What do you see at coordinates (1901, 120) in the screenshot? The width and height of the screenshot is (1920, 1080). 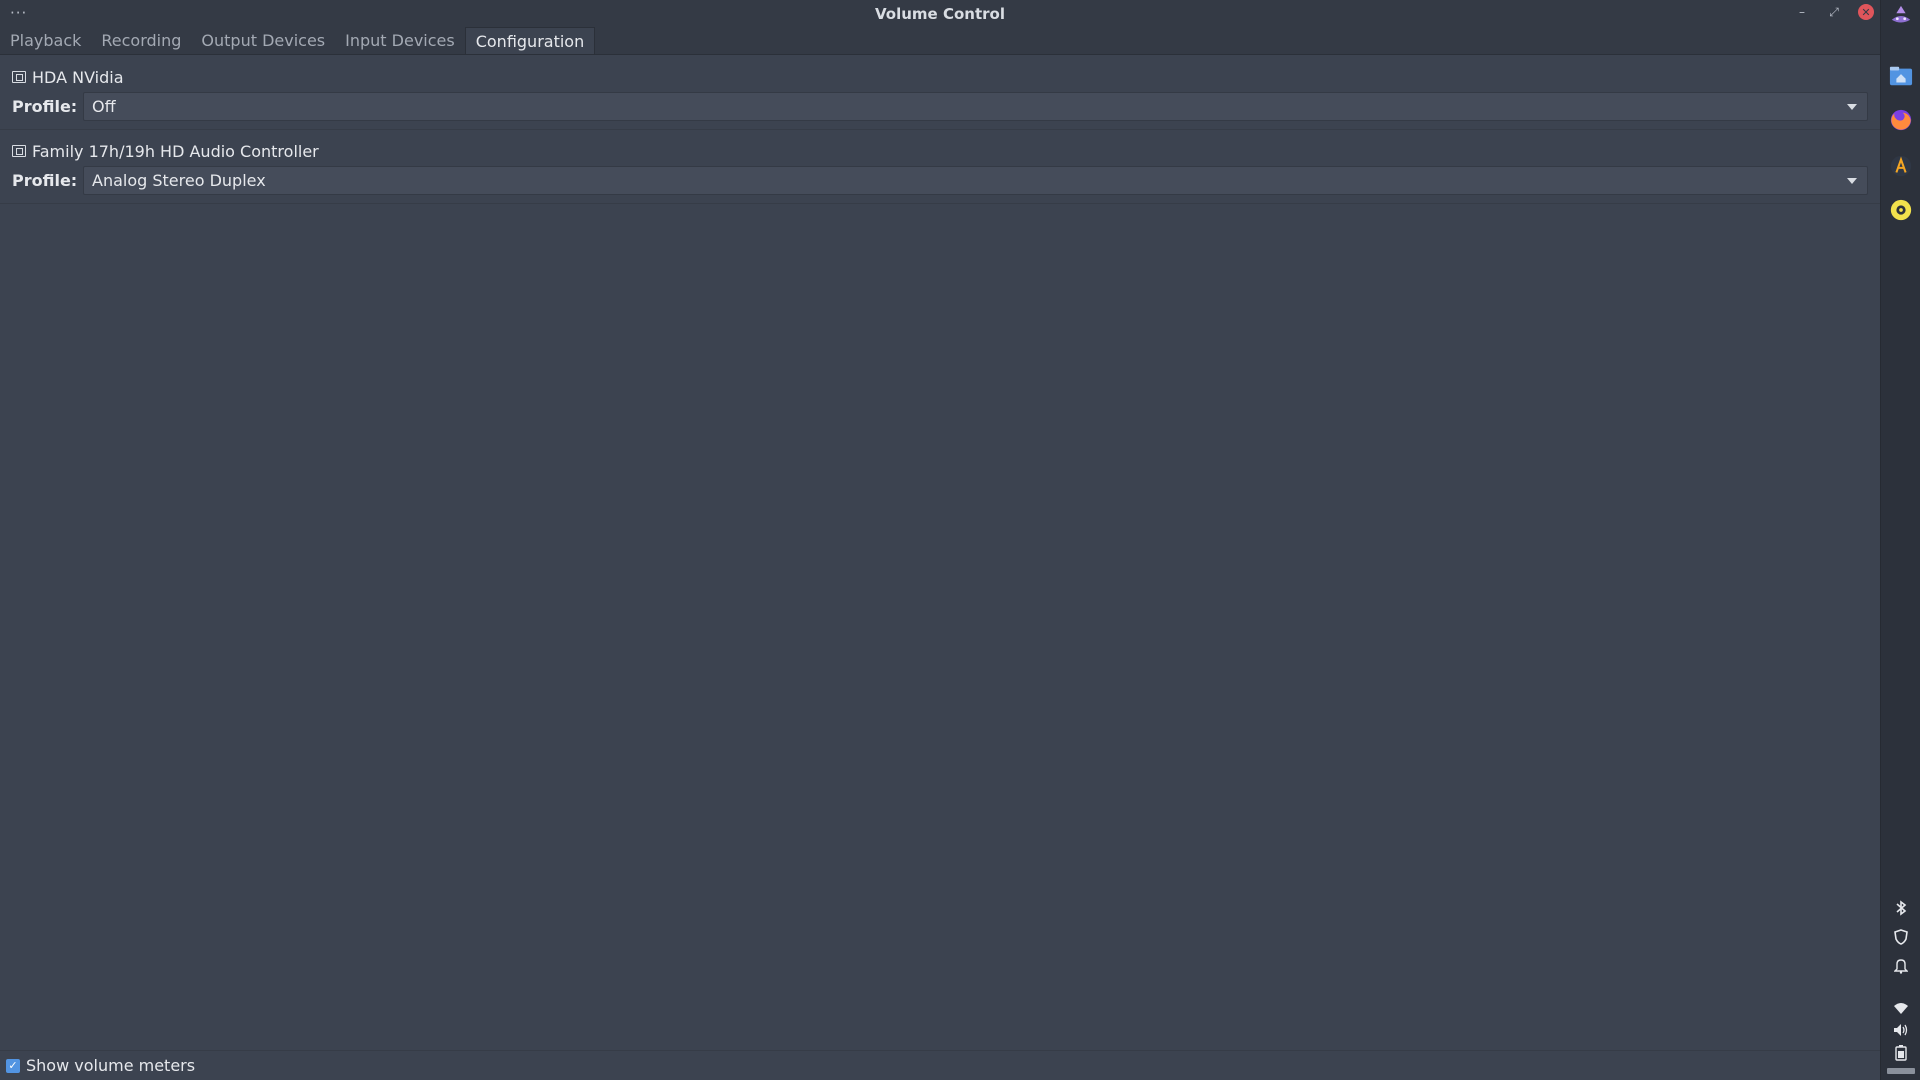 I see `firefox-icon` at bounding box center [1901, 120].